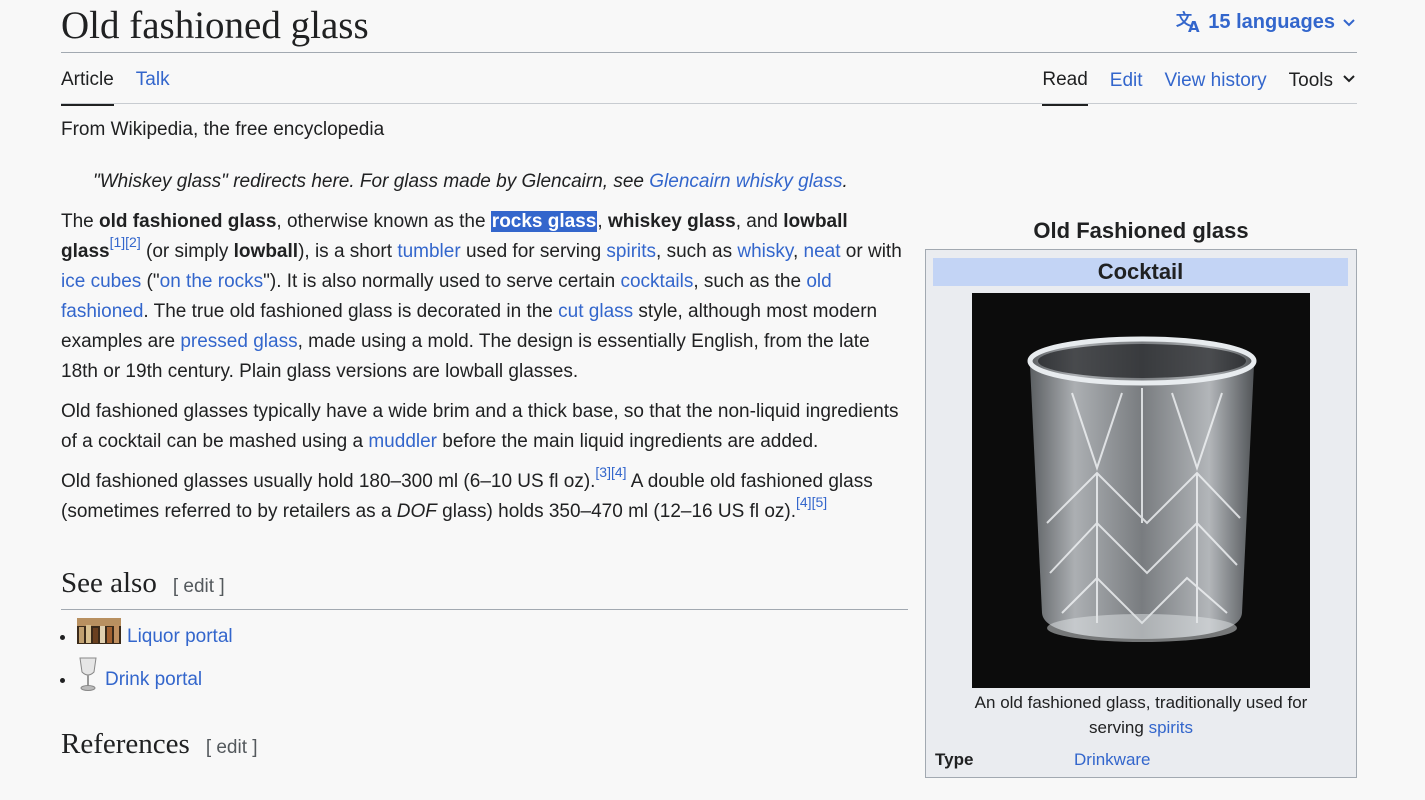 The width and height of the screenshot is (1425, 800). I want to click on hatnote-end: ., so click(845, 181).